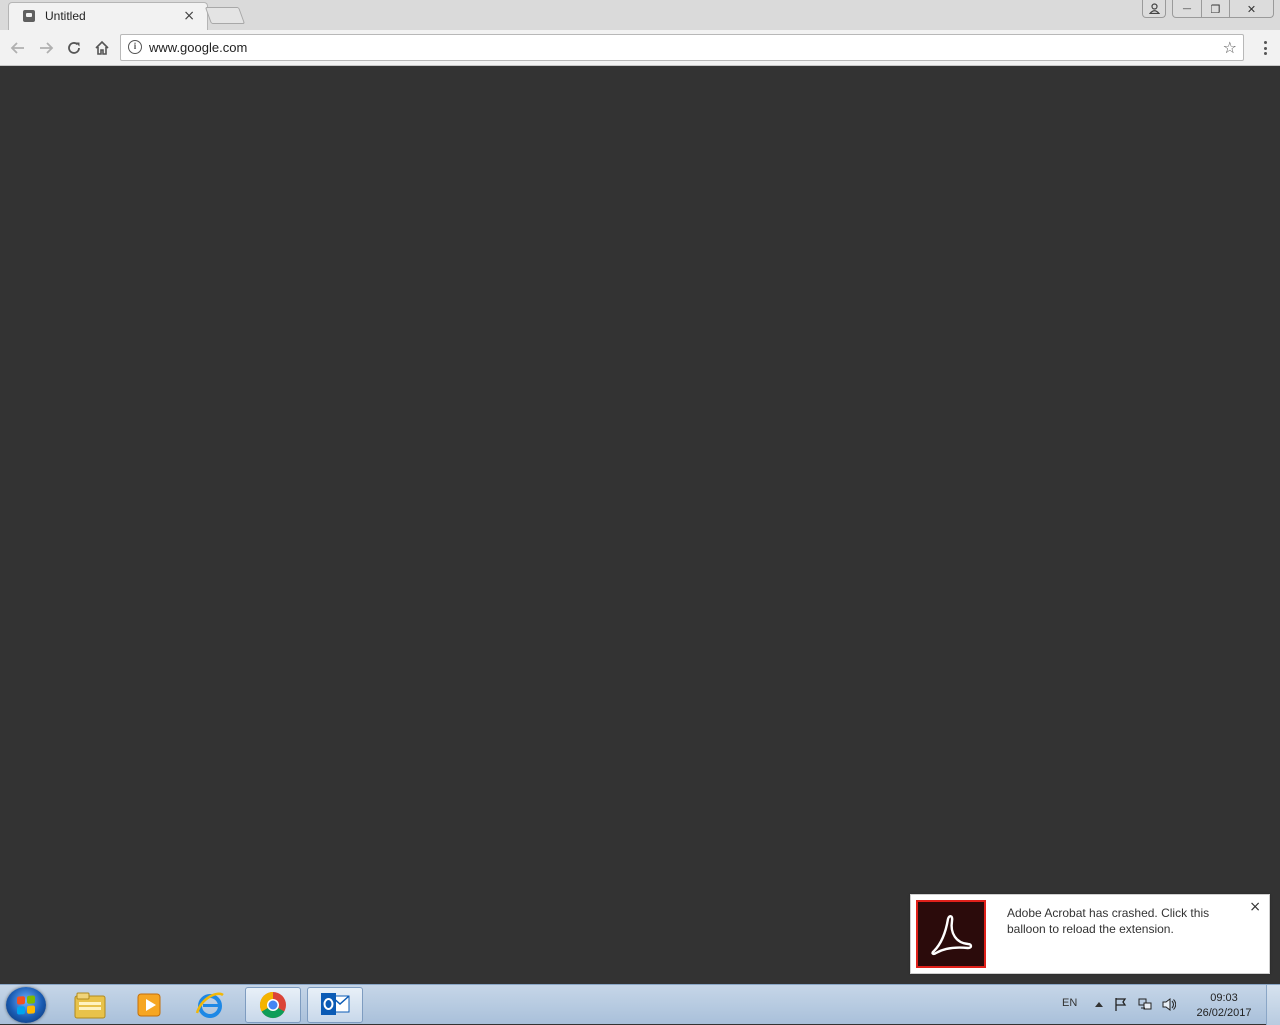  I want to click on arrow-right-icon, so click(47, 48).